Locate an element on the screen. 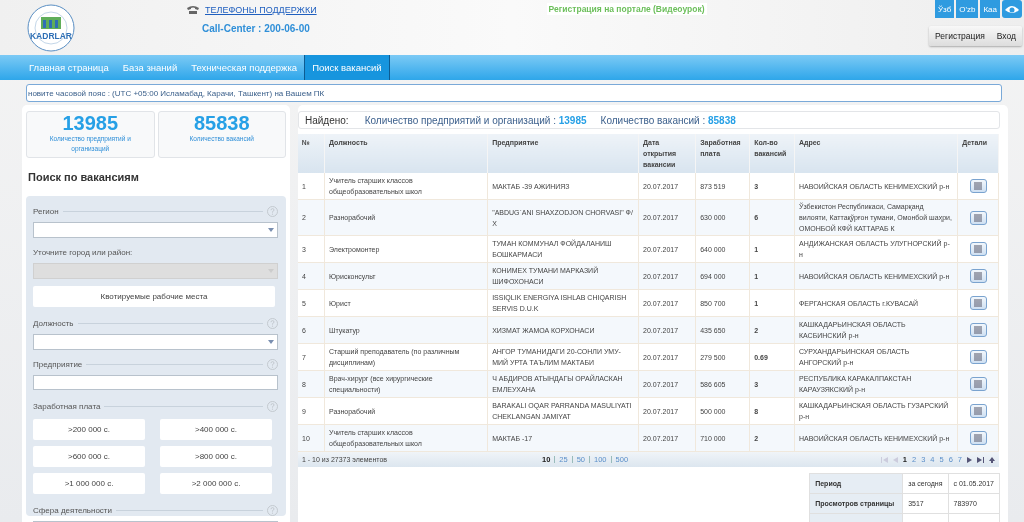 This screenshot has height=522, width=1024. found-label: Найдено: is located at coordinates (327, 120).